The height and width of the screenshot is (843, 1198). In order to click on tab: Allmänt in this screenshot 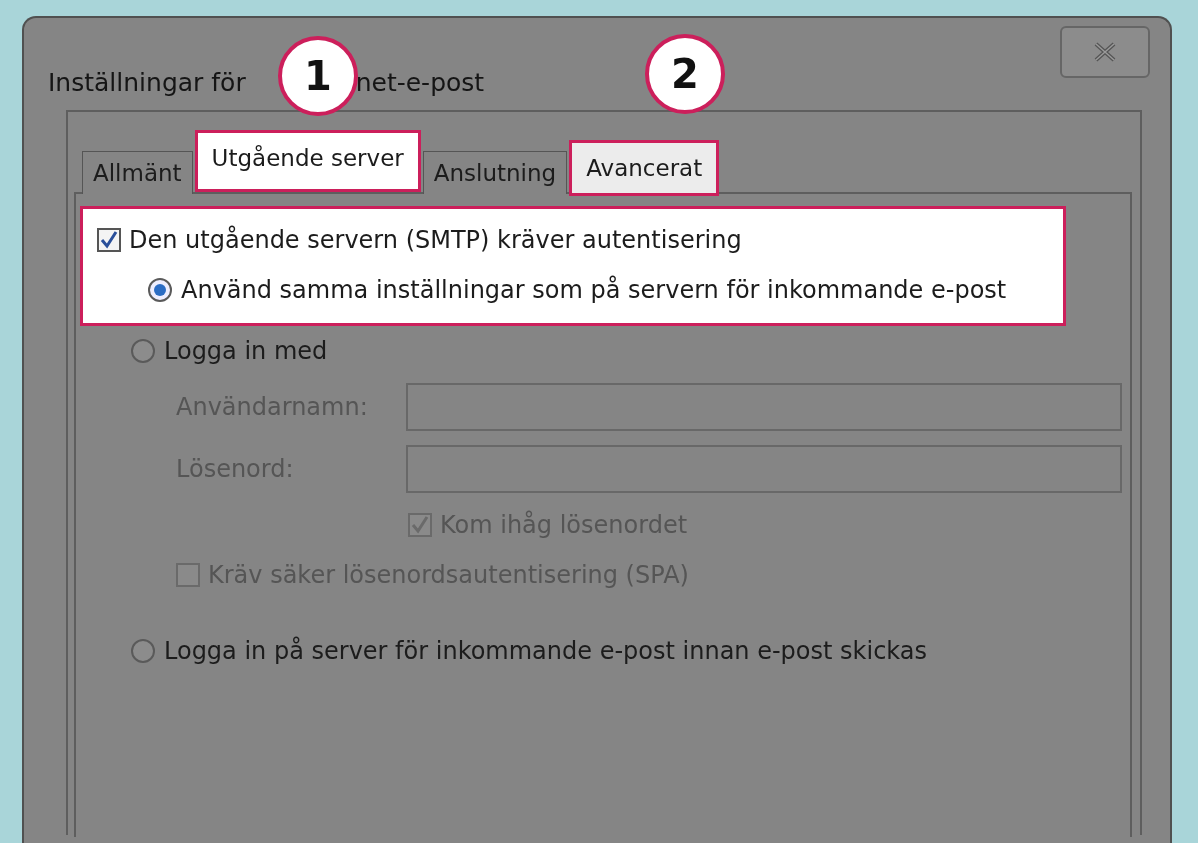, I will do `click(137, 172)`.